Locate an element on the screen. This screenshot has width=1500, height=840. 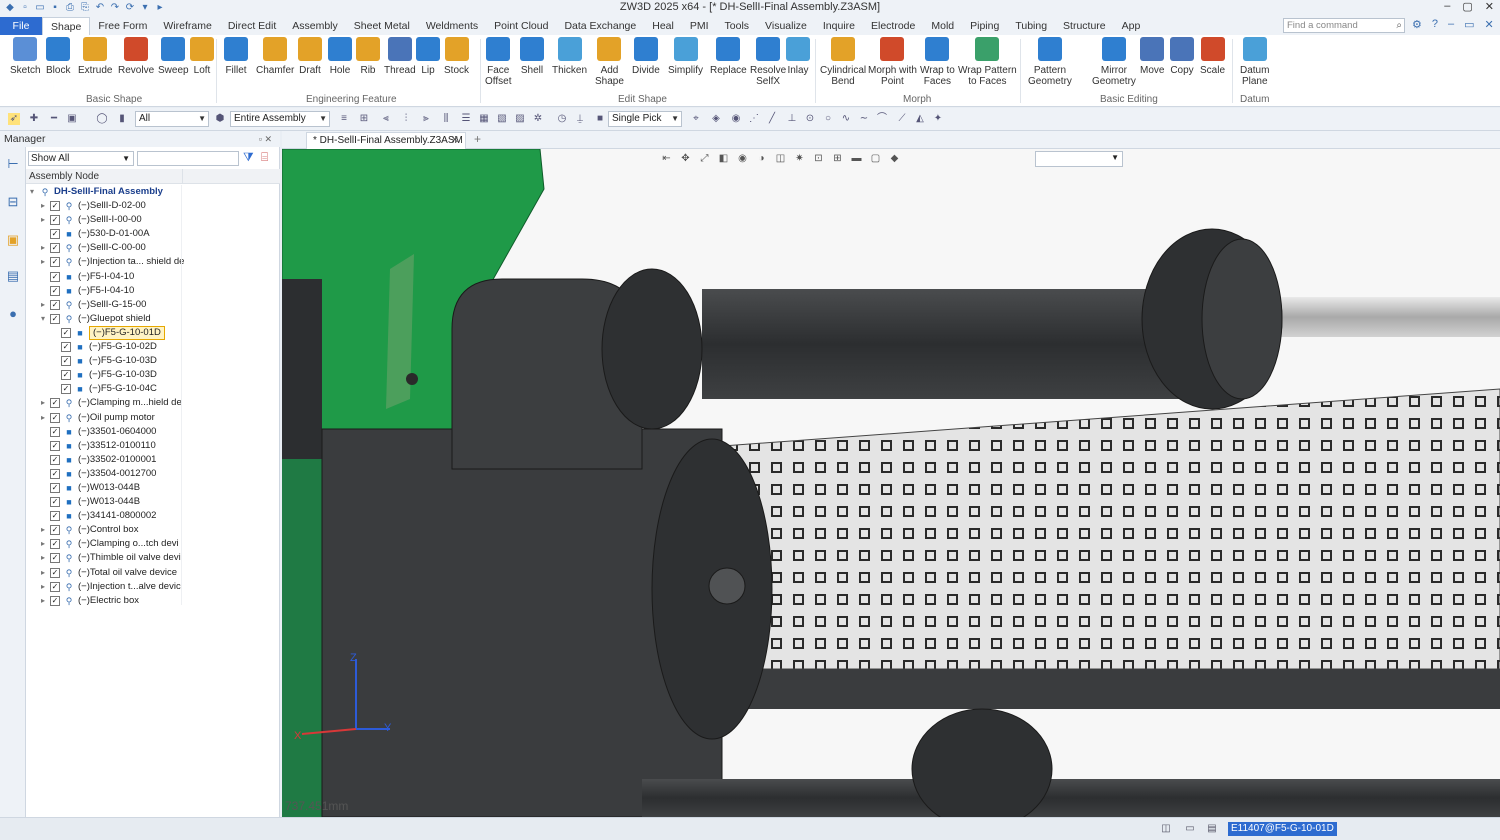
menu-tab-sheet-metal: Sheet Metal is located at coordinates (382, 26).